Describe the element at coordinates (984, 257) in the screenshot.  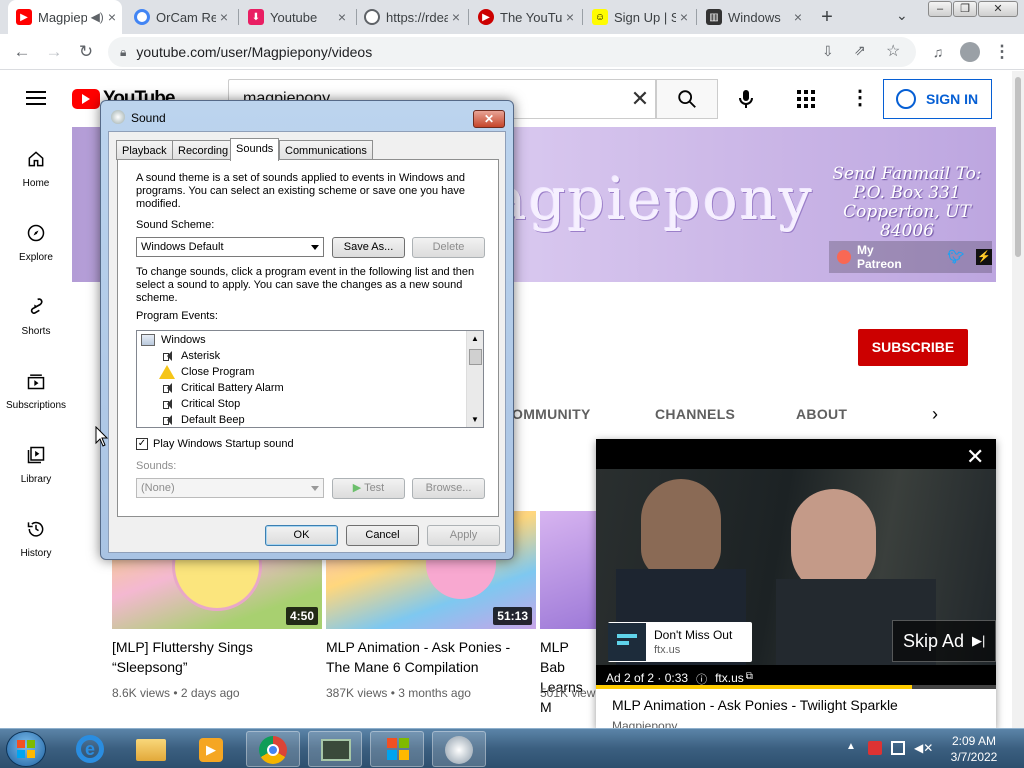
I see `social-link-icon: ⚡` at that location.